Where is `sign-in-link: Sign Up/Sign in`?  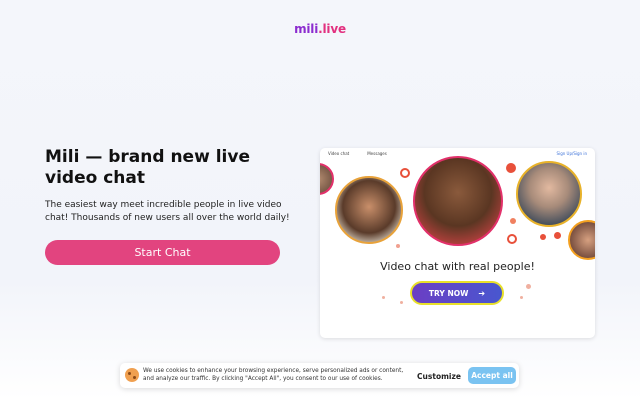 sign-in-link: Sign Up/Sign in is located at coordinates (571, 153).